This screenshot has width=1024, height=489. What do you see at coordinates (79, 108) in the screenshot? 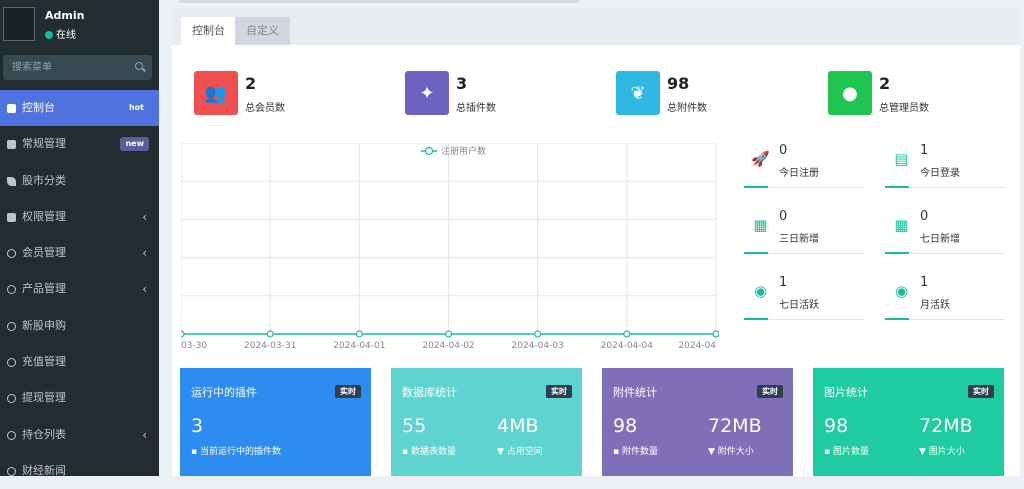
I see `sidebar-item-0: 控制台 hot` at bounding box center [79, 108].